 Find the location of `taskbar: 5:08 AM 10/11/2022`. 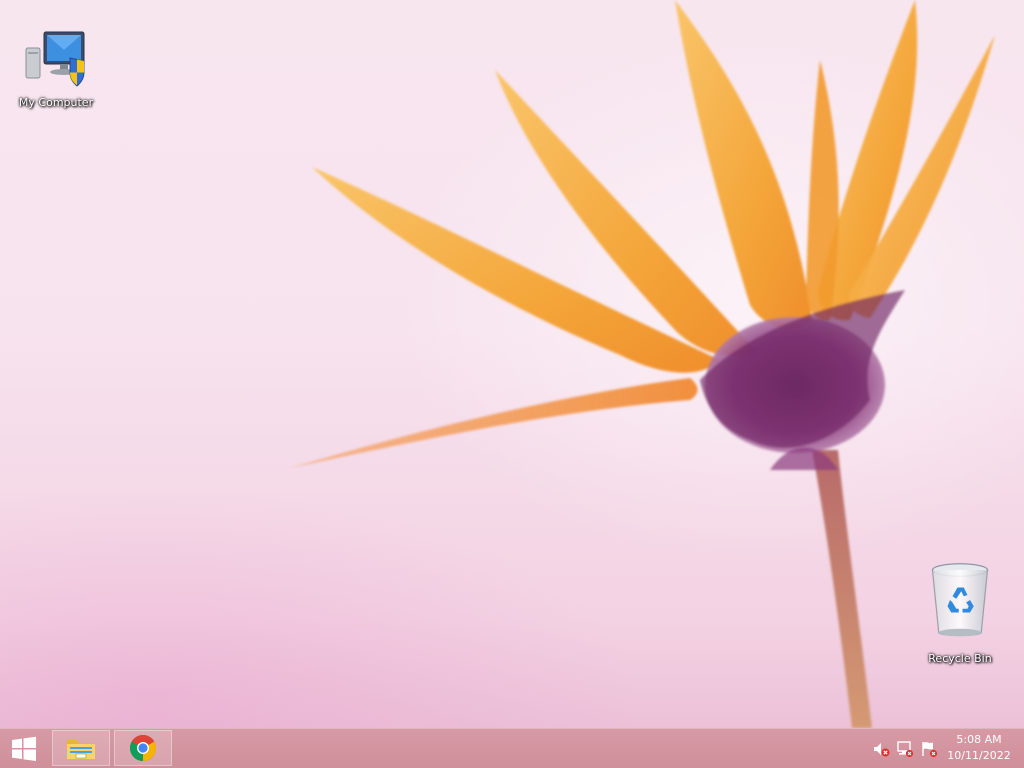

taskbar: 5:08 AM 10/11/2022 is located at coordinates (512, 748).